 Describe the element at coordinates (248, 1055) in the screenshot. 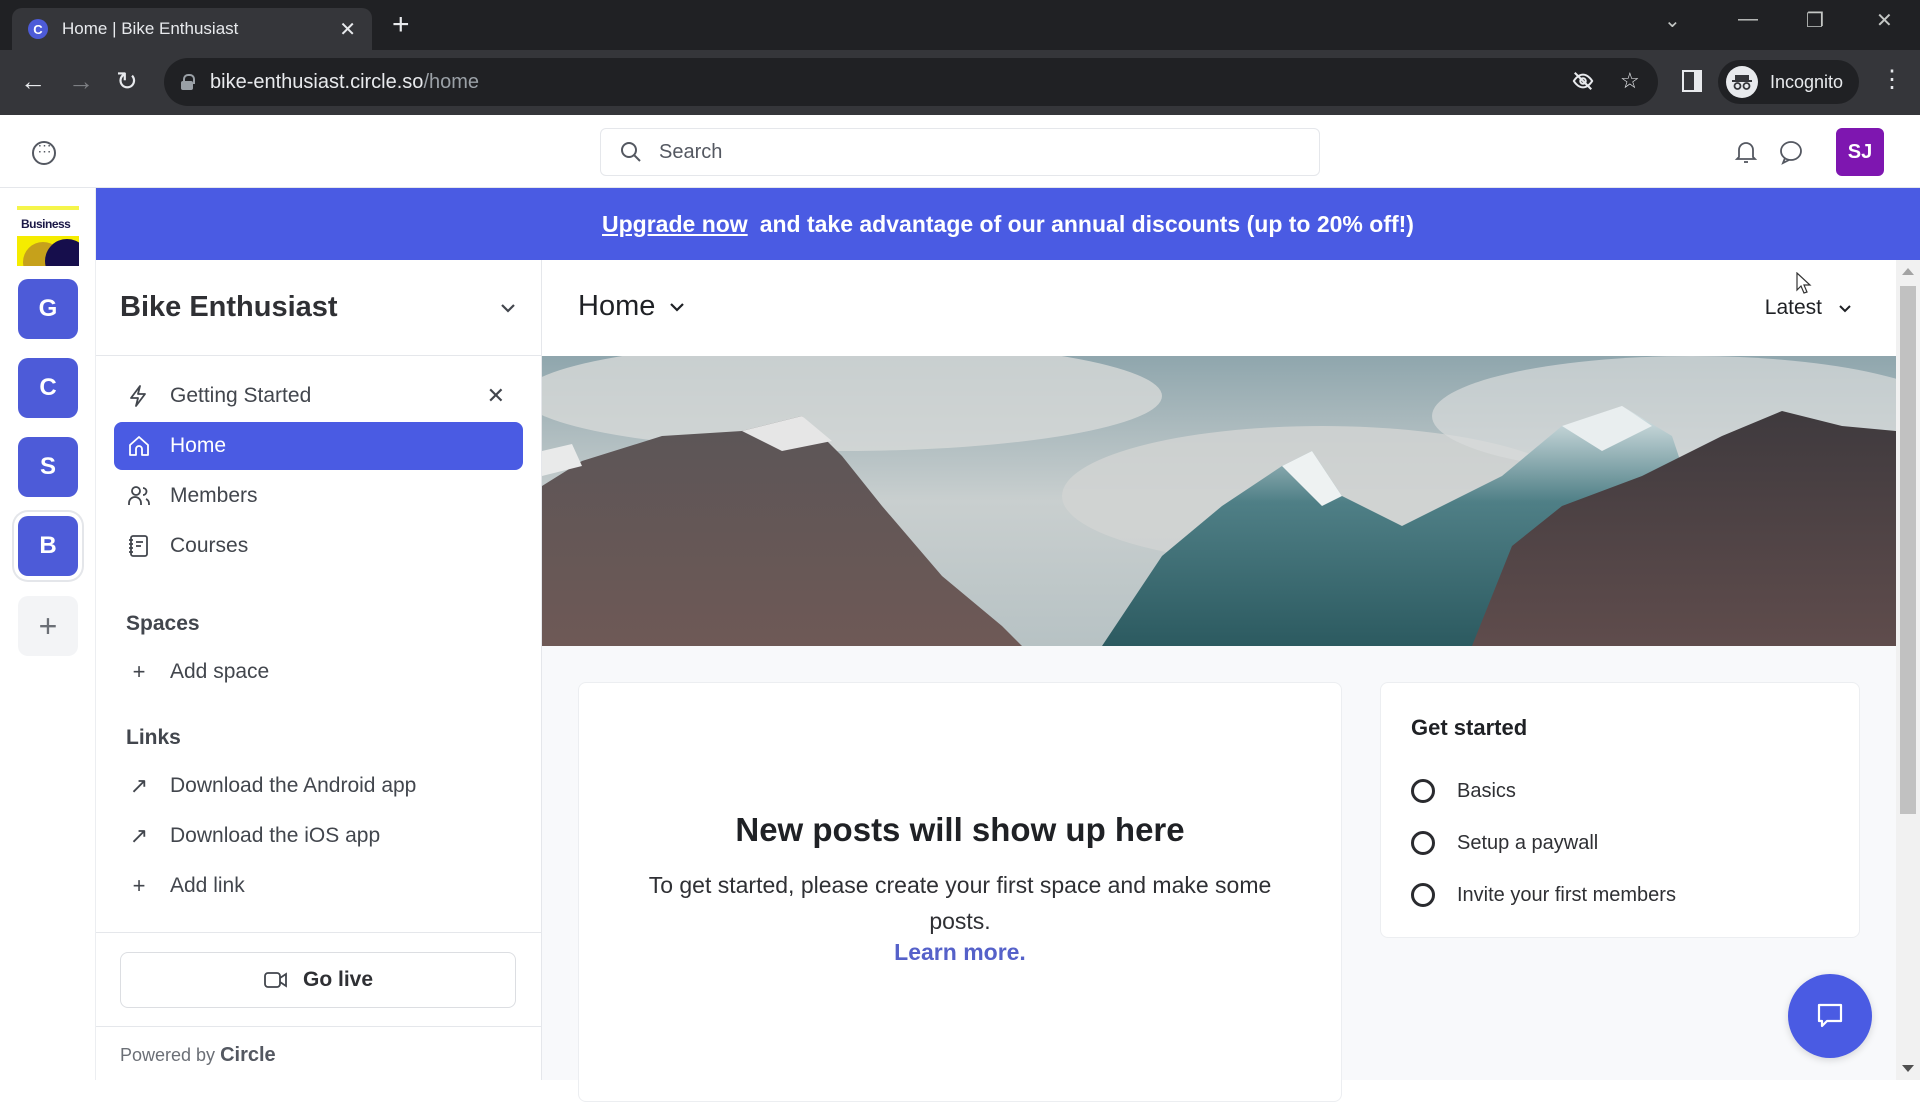

I see `circle-brand-link: Circle` at that location.